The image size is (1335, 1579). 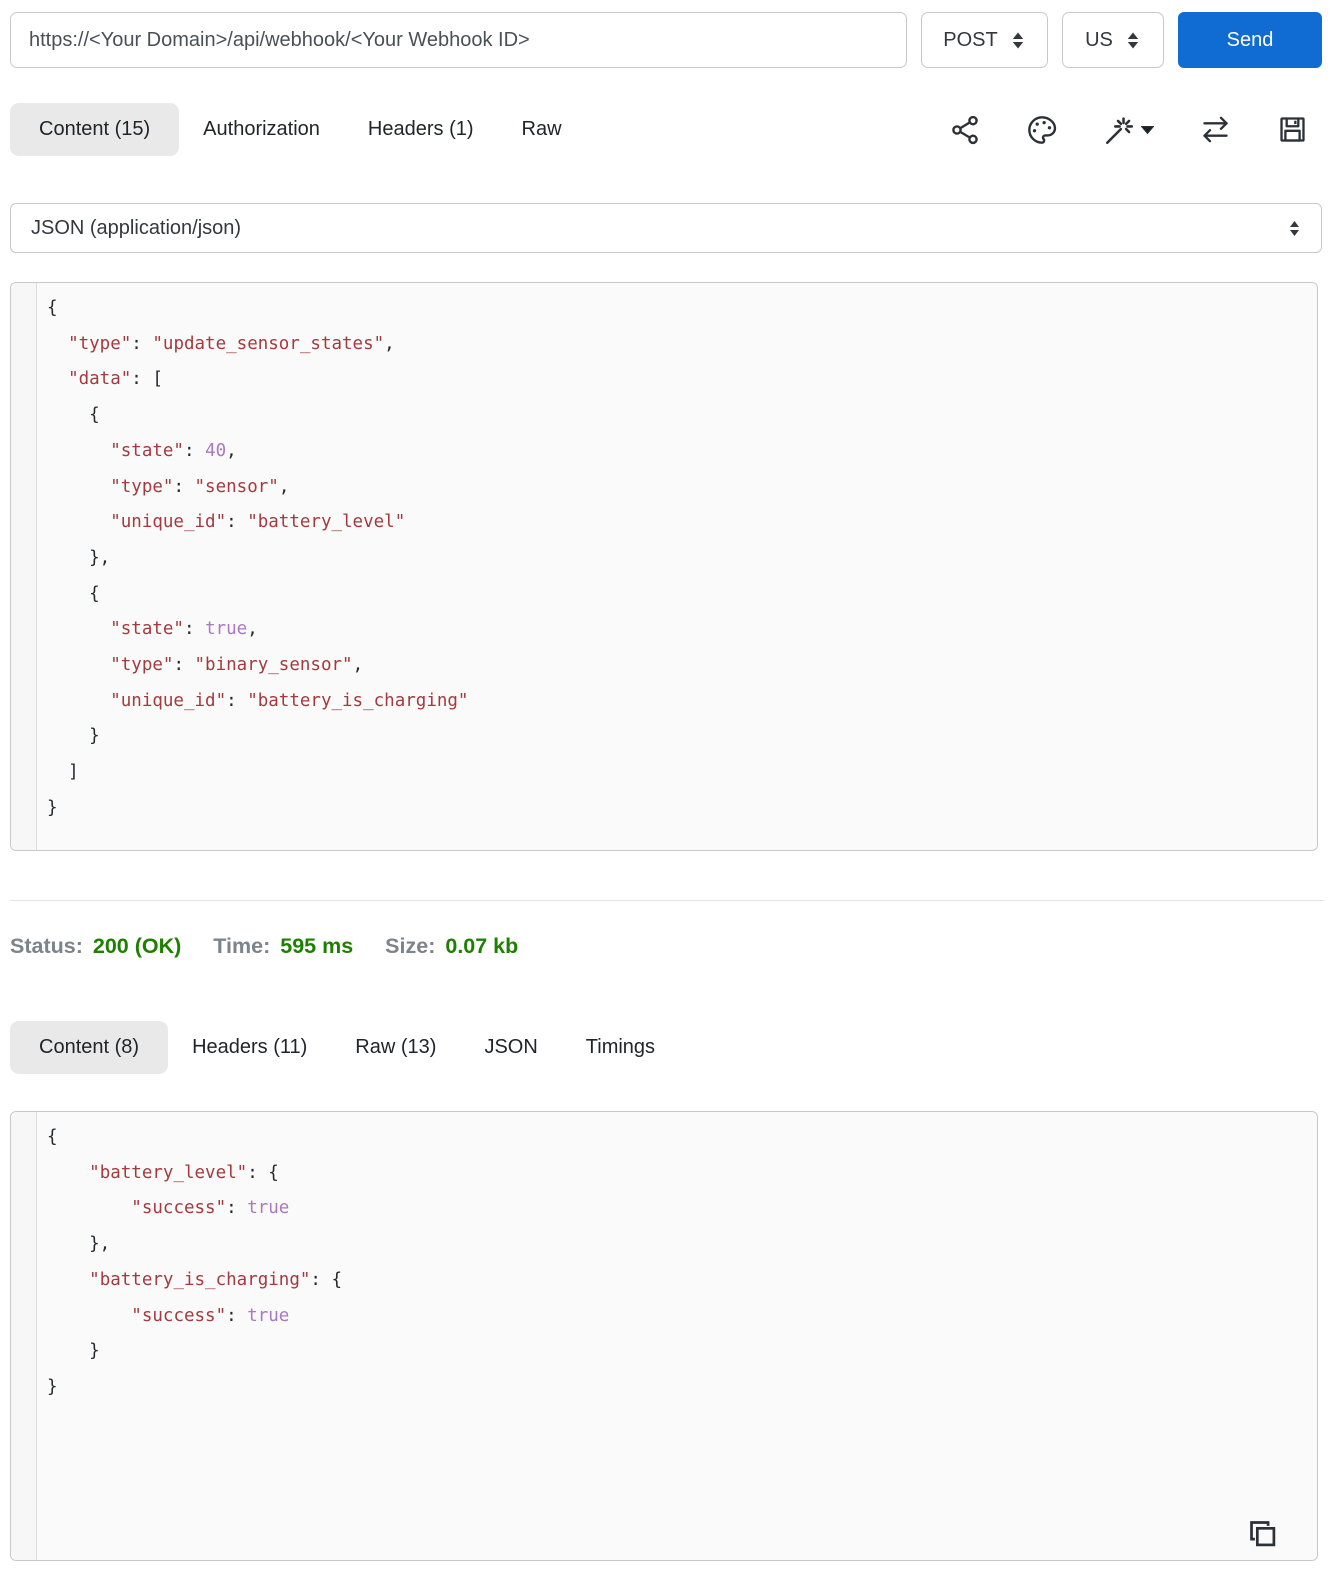 What do you see at coordinates (242, 945) in the screenshot?
I see `time-label: Time:` at bounding box center [242, 945].